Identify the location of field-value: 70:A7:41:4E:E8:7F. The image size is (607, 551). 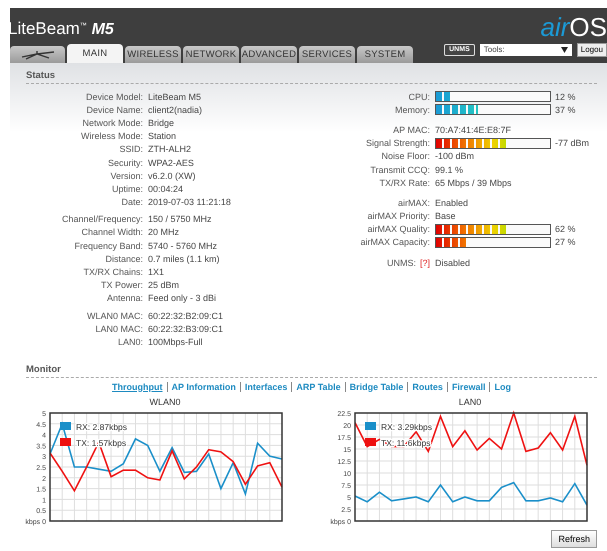
(473, 129).